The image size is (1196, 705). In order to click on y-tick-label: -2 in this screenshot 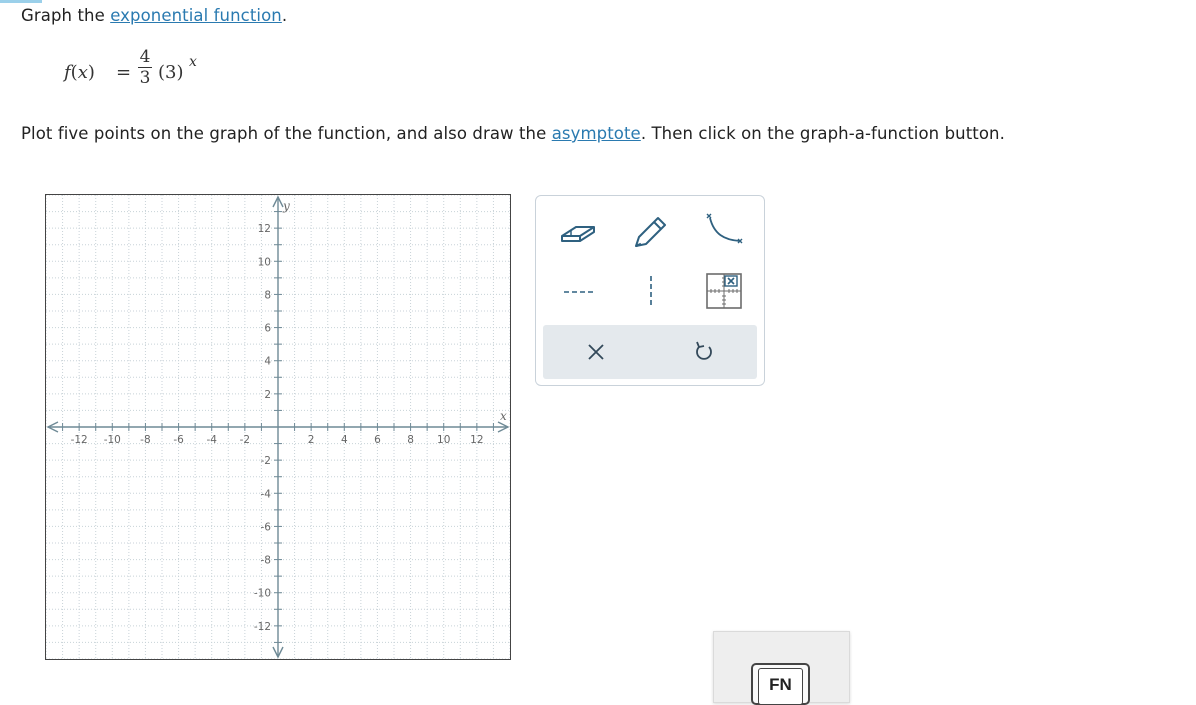, I will do `click(266, 461)`.